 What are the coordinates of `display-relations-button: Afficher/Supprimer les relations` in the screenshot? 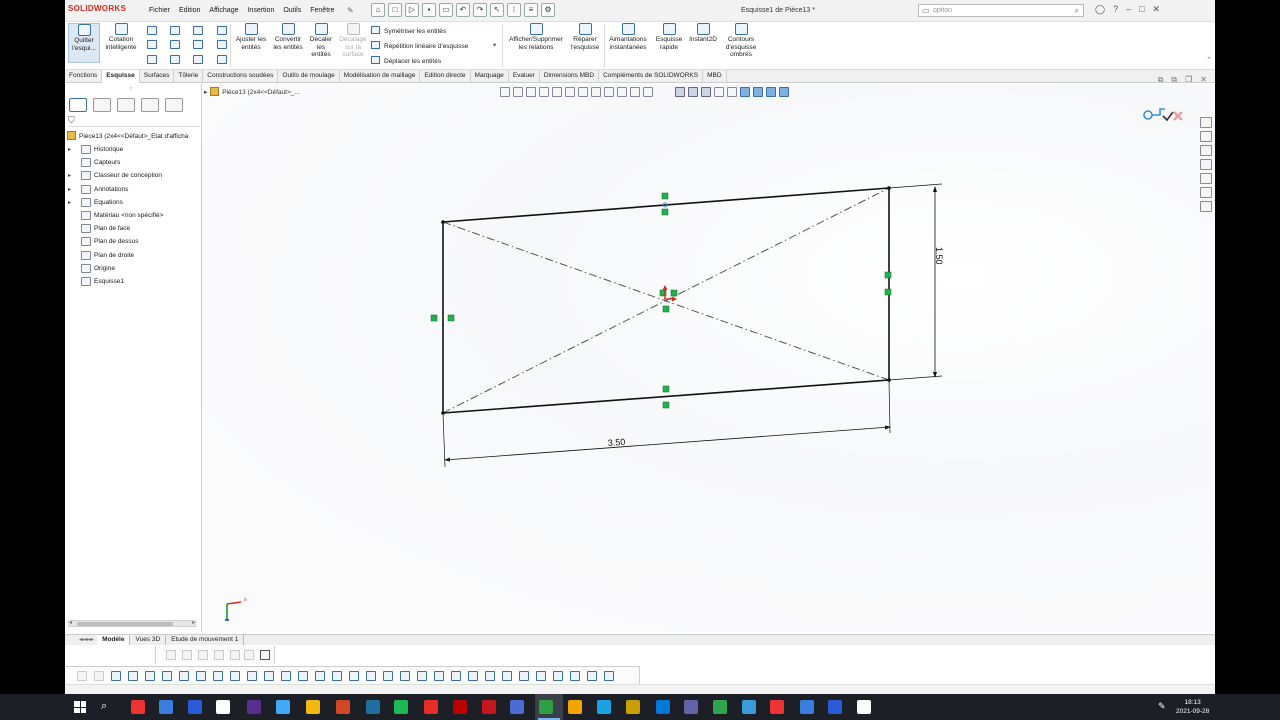 It's located at (536, 37).